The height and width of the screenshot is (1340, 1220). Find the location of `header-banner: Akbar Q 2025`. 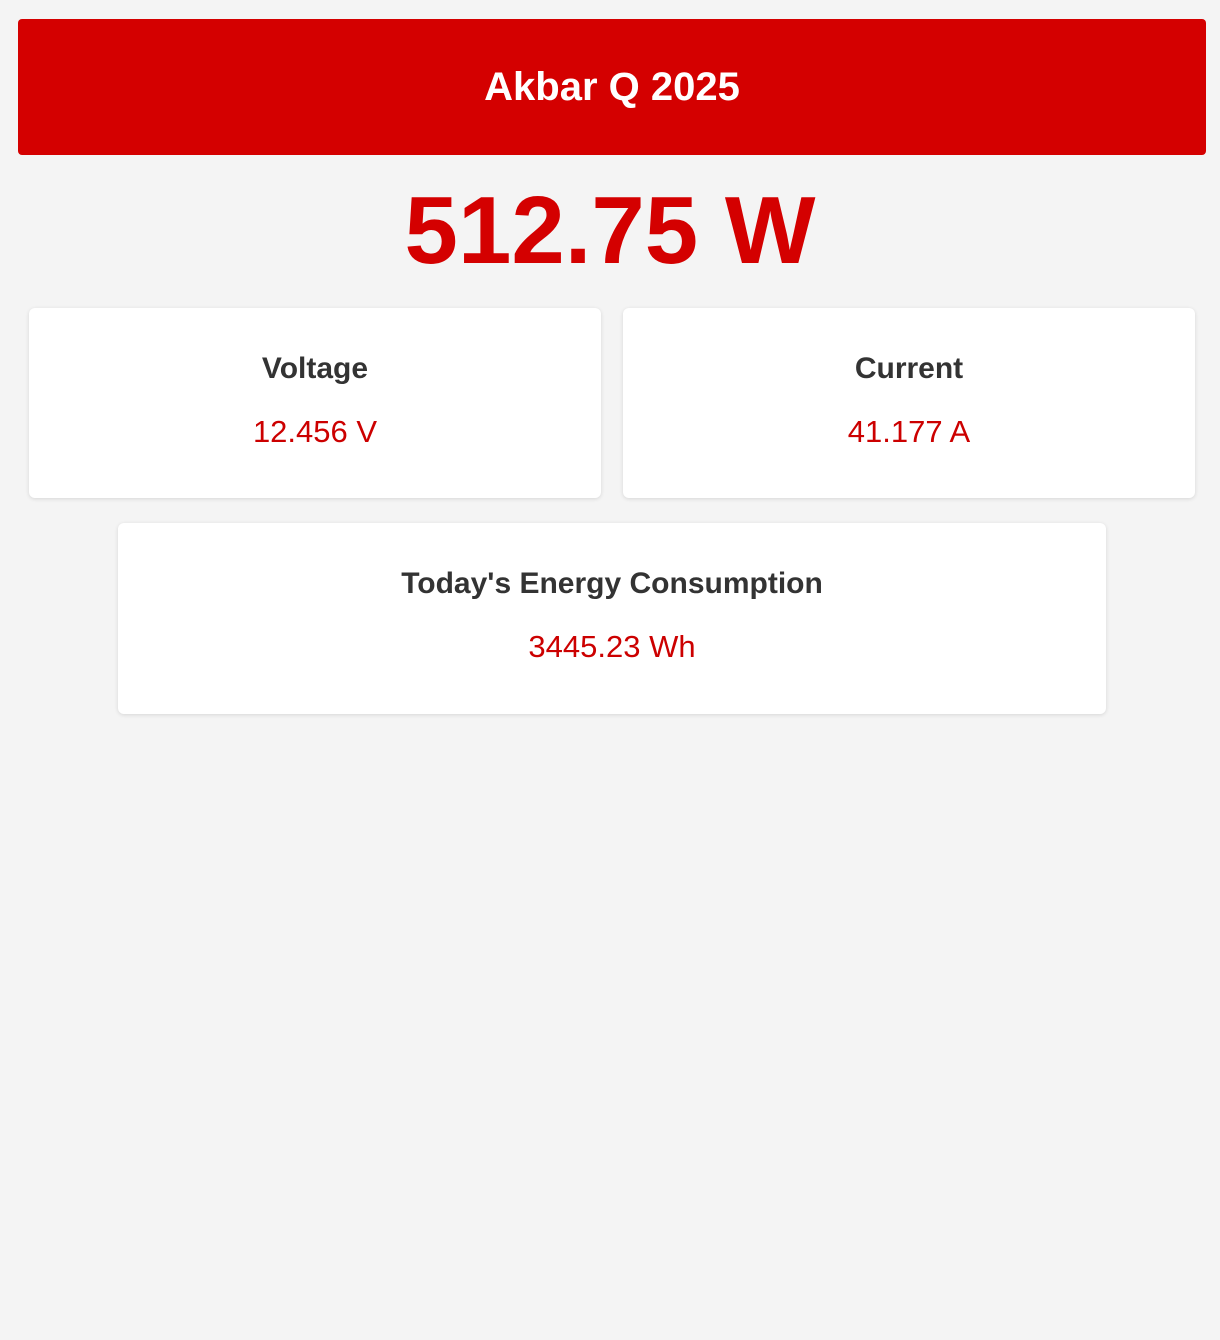

header-banner: Akbar Q 2025 is located at coordinates (612, 87).